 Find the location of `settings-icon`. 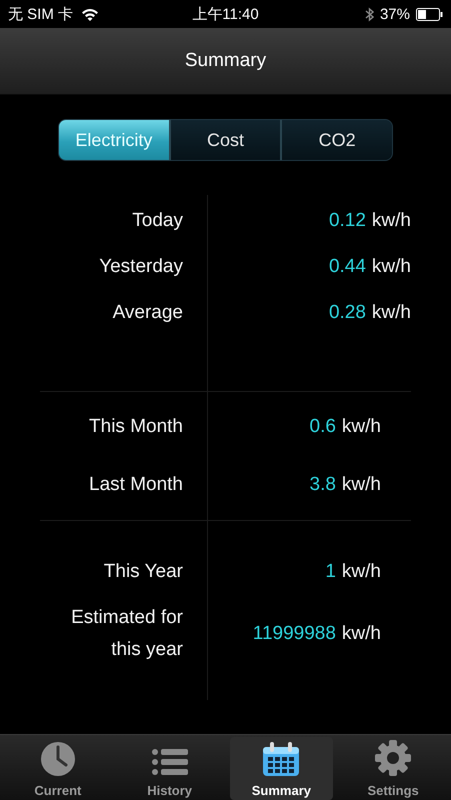

settings-icon is located at coordinates (393, 758).